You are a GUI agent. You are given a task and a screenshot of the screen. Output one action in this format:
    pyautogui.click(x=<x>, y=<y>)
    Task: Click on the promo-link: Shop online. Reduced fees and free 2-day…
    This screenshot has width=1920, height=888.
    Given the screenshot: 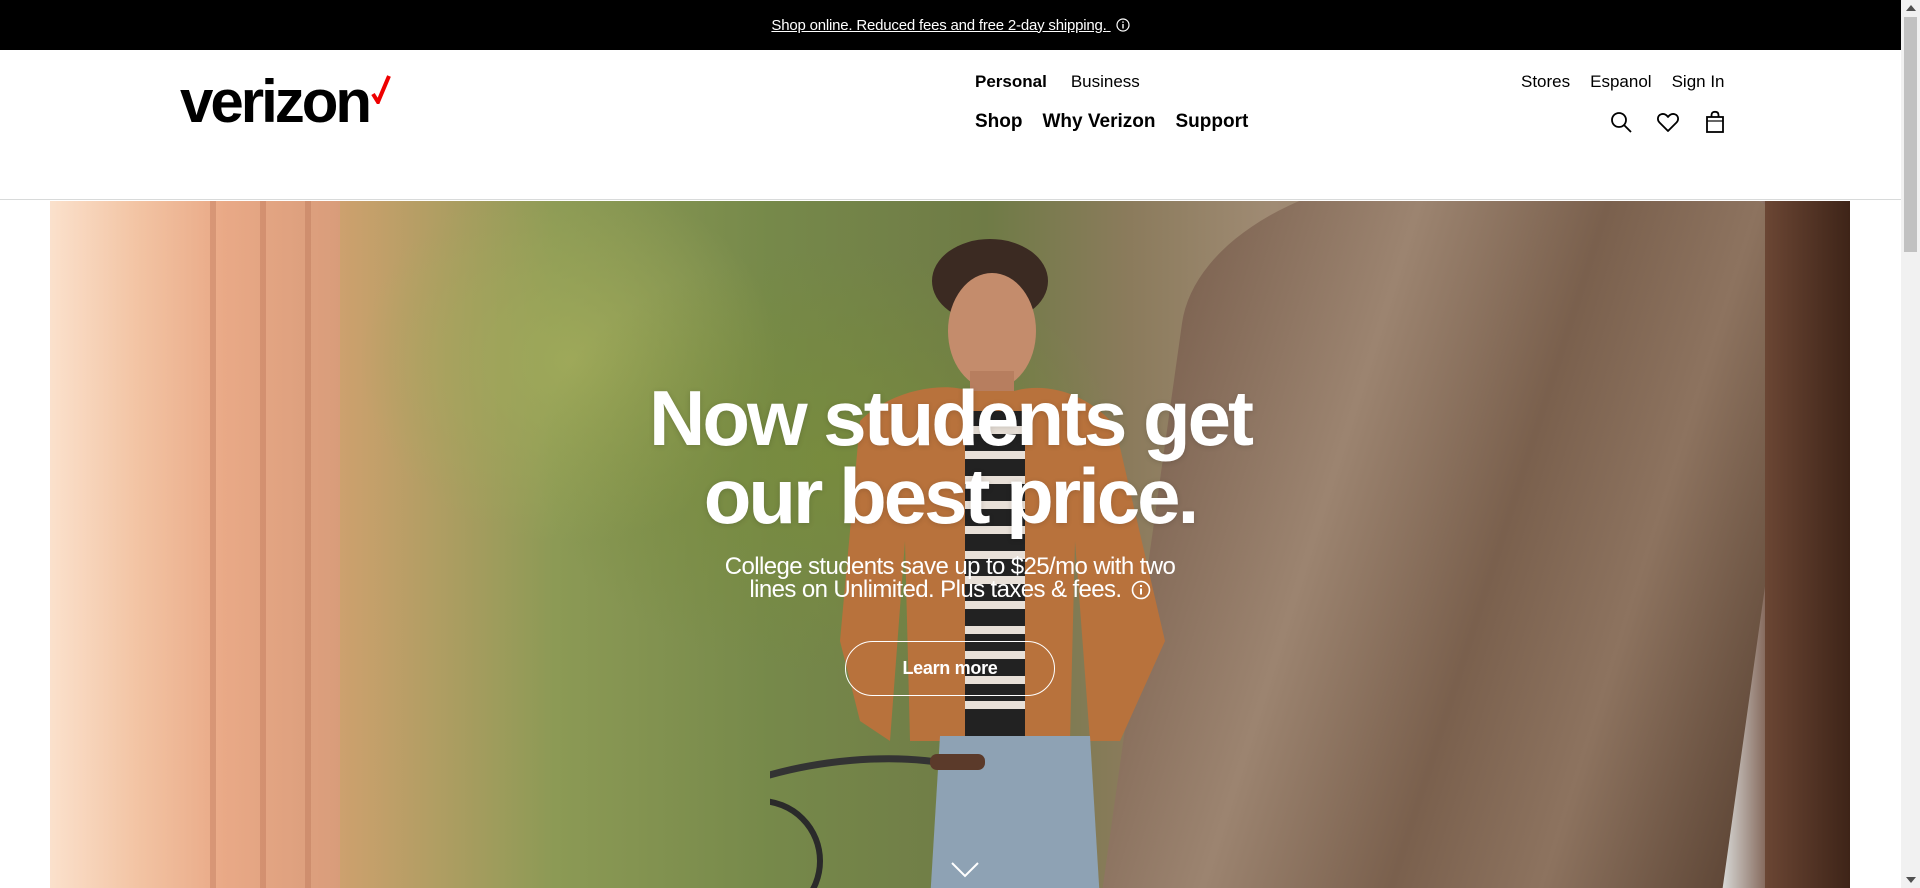 What is the action you would take?
    pyautogui.click(x=950, y=25)
    